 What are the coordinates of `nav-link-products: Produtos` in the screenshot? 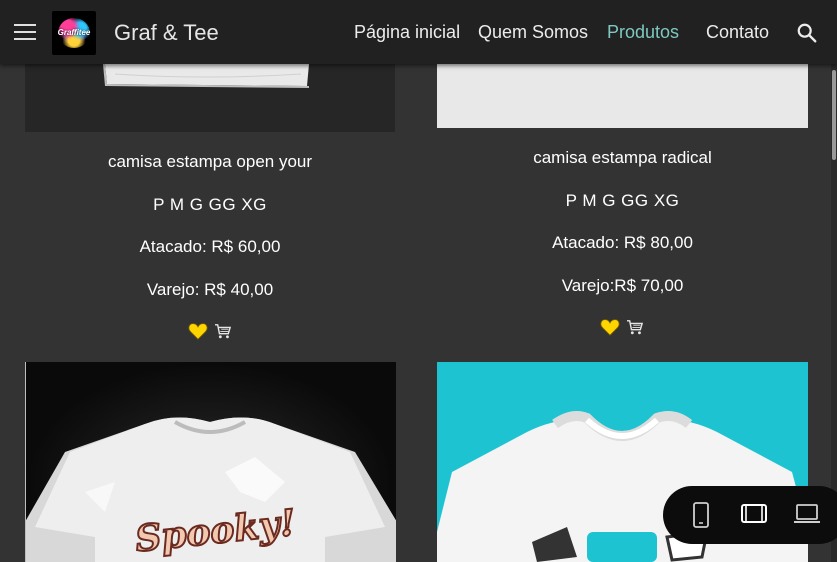 It's located at (643, 32).